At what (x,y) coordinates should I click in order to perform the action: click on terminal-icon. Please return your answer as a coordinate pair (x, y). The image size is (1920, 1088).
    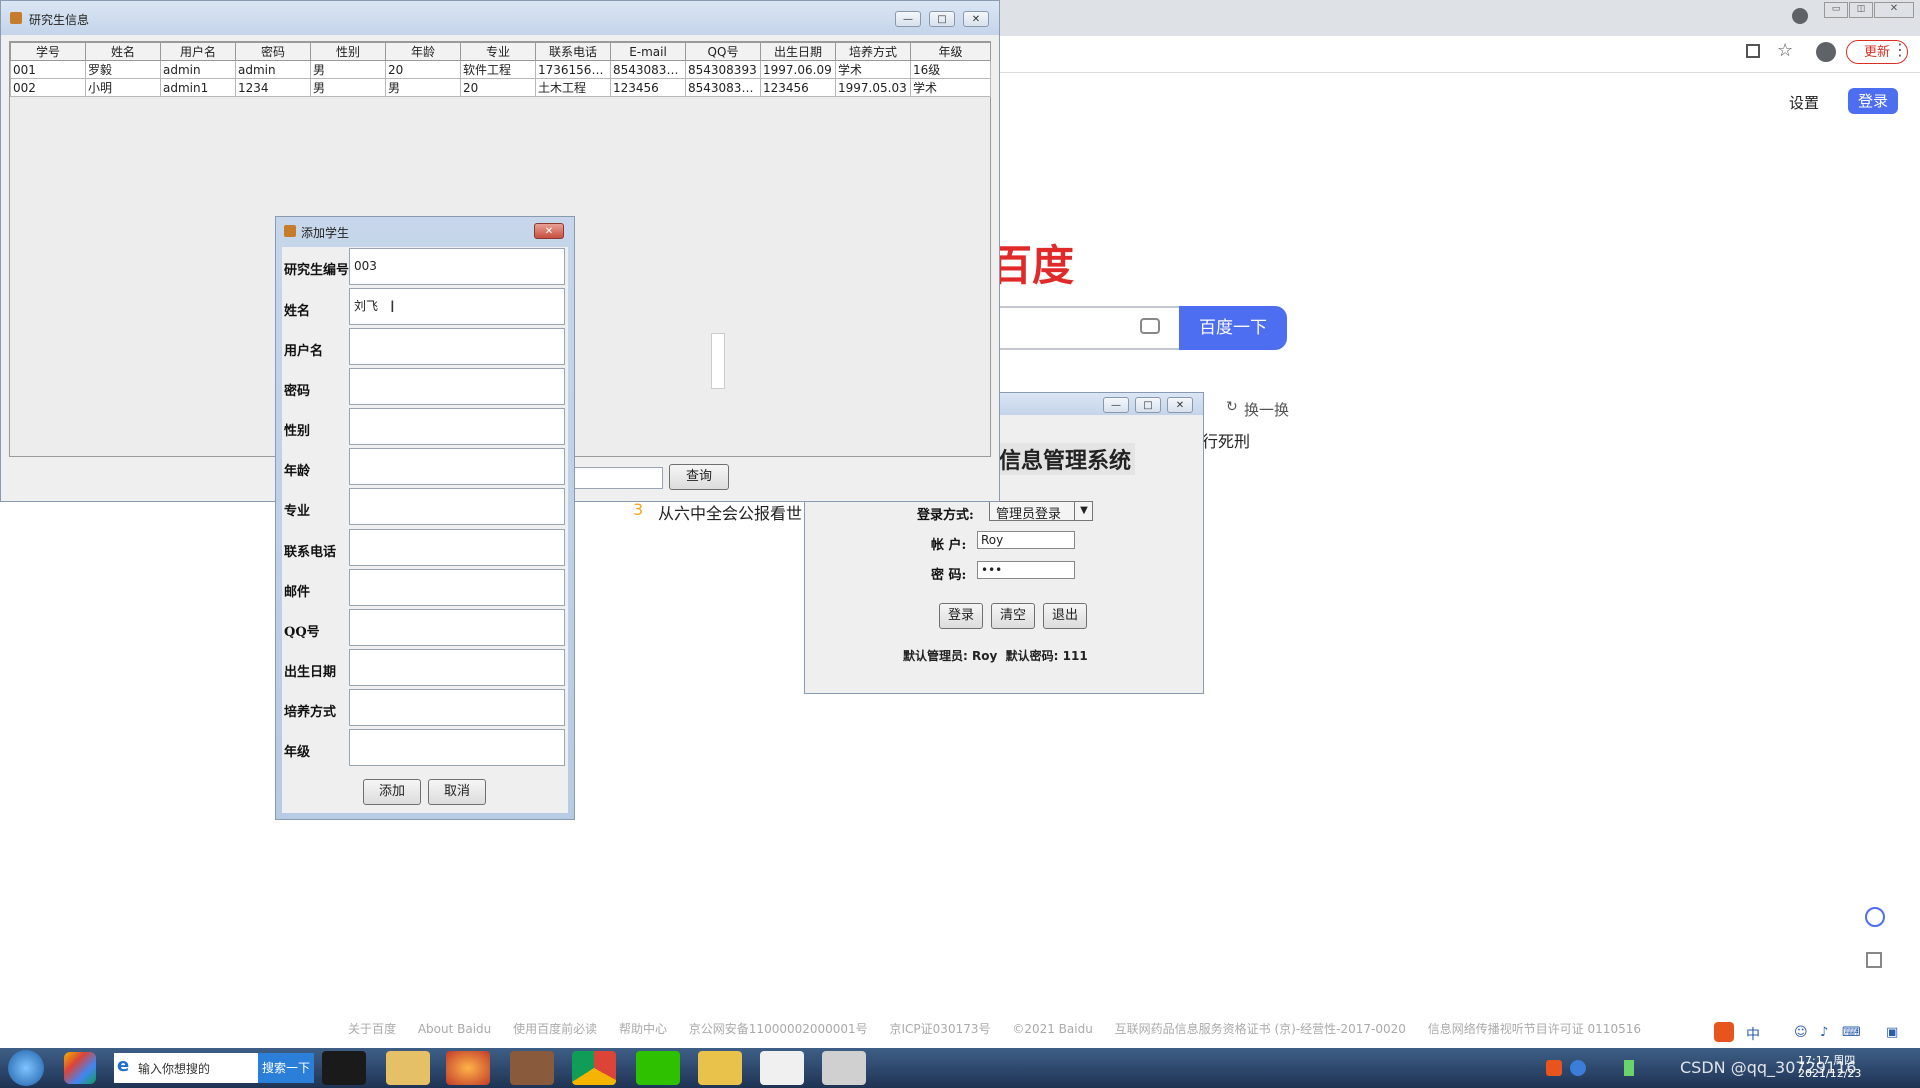
    Looking at the image, I should click on (844, 1068).